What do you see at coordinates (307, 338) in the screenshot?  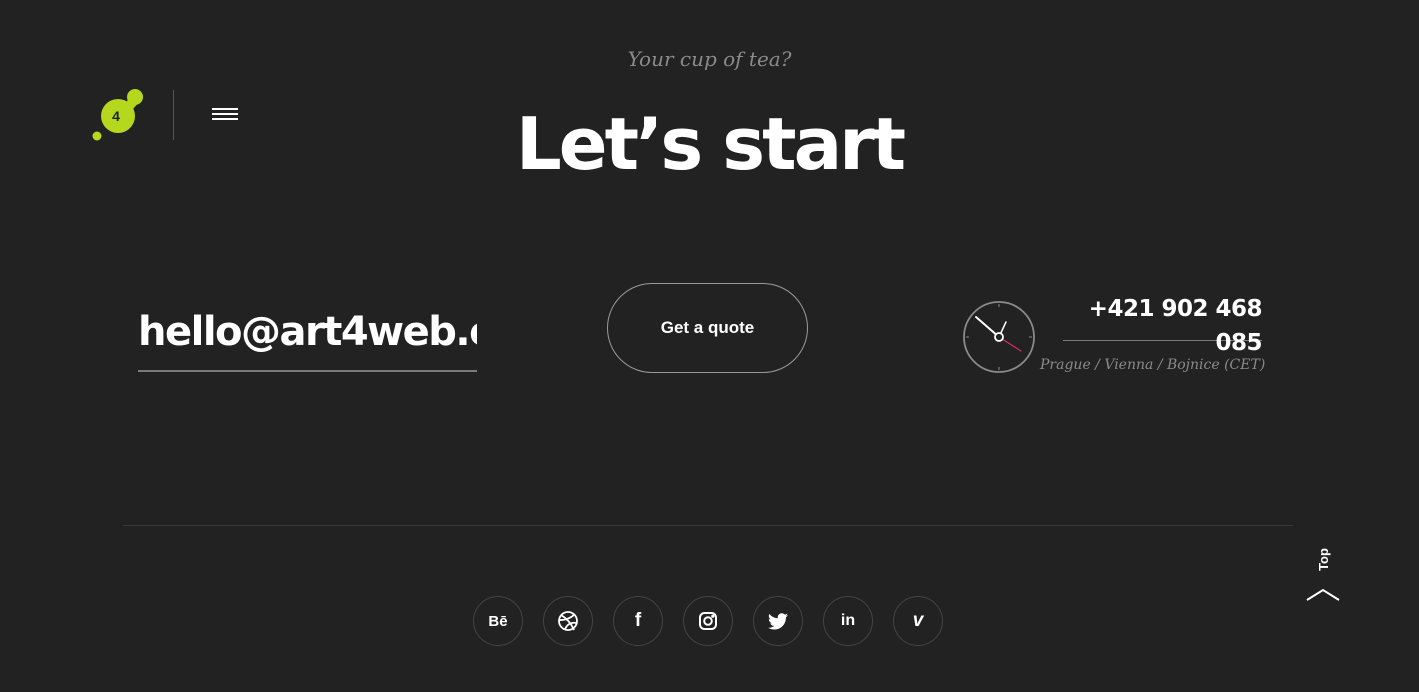 I see `email-link: hello@art4web.co` at bounding box center [307, 338].